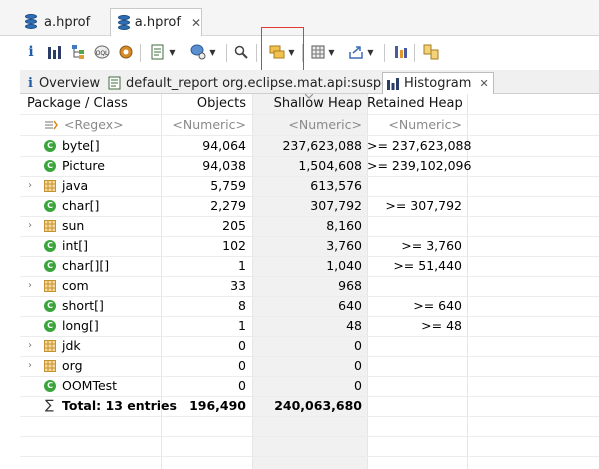 Image resolution: width=599 pixels, height=469 pixels. Describe the element at coordinates (81, 145) in the screenshot. I see `row-name: byte[]` at that location.